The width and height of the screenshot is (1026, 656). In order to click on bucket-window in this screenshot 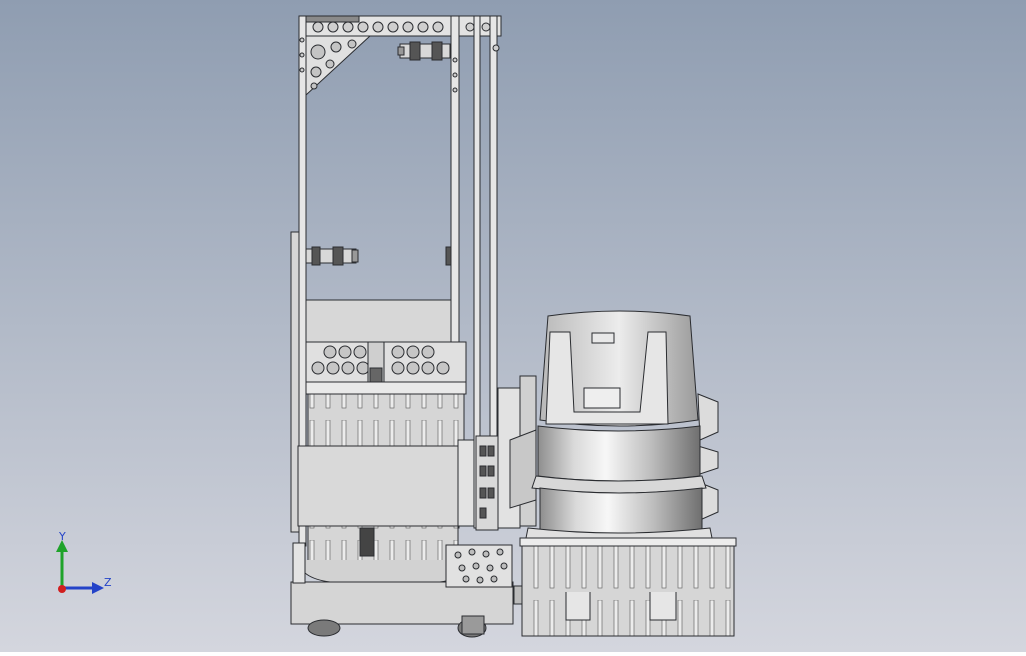, I will do `click(602, 398)`.